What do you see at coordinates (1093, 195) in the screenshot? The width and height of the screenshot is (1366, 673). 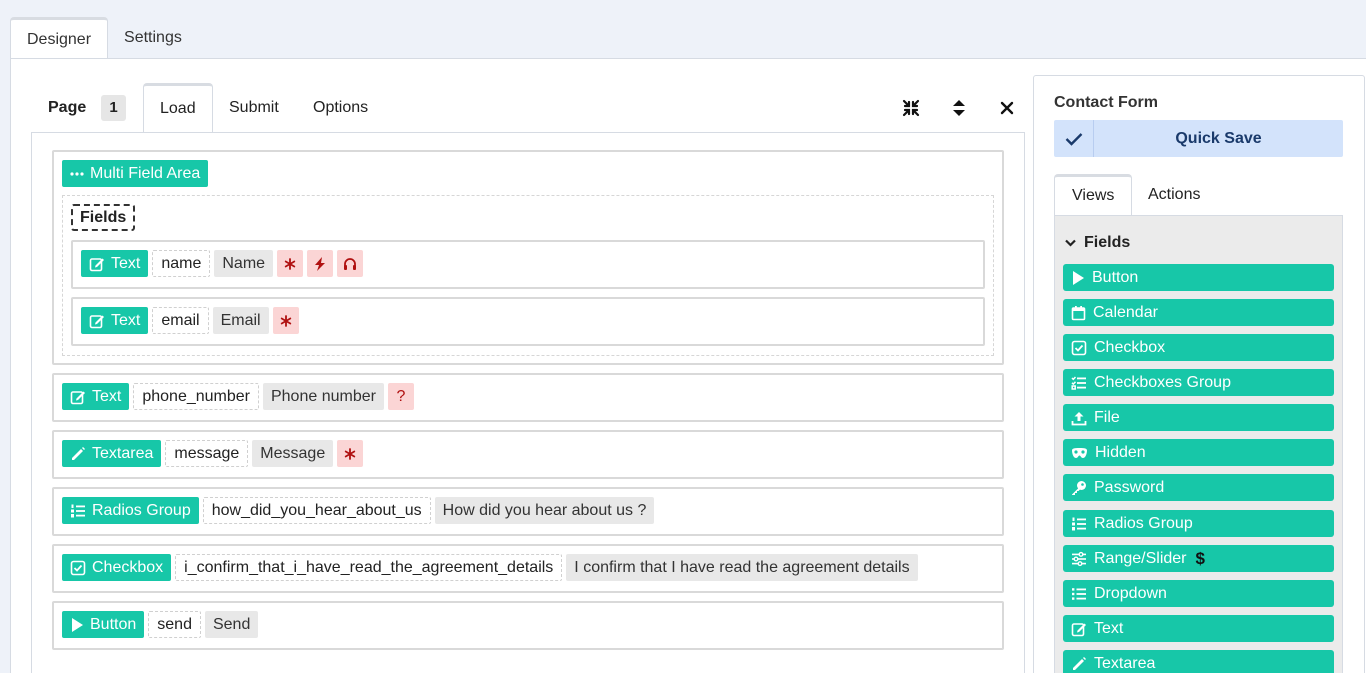 I see `tab-views: Views` at bounding box center [1093, 195].